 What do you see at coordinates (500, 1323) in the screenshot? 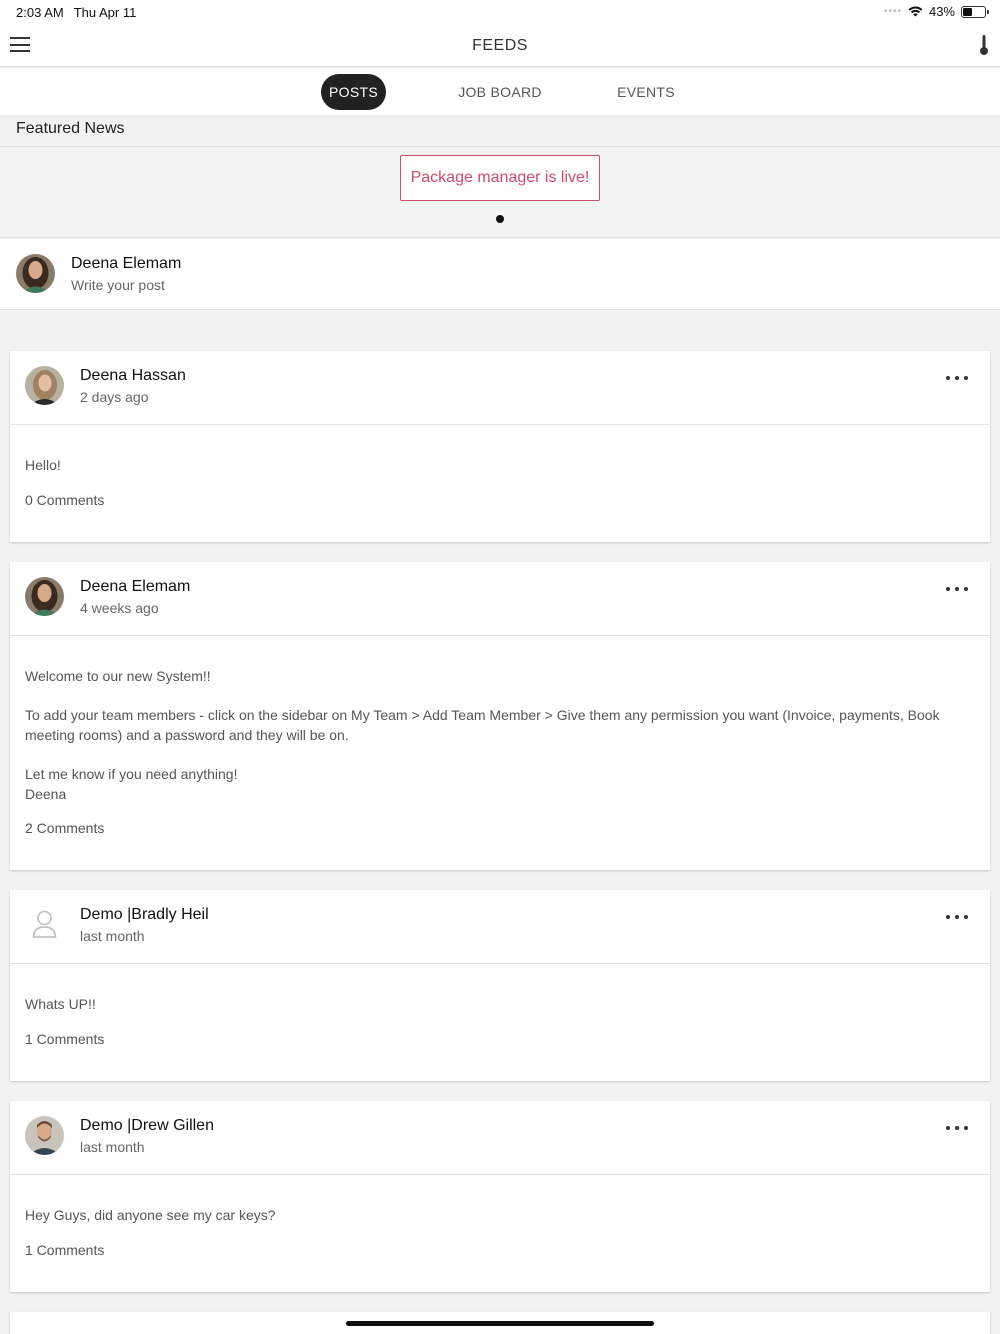
I see `home-indicator` at bounding box center [500, 1323].